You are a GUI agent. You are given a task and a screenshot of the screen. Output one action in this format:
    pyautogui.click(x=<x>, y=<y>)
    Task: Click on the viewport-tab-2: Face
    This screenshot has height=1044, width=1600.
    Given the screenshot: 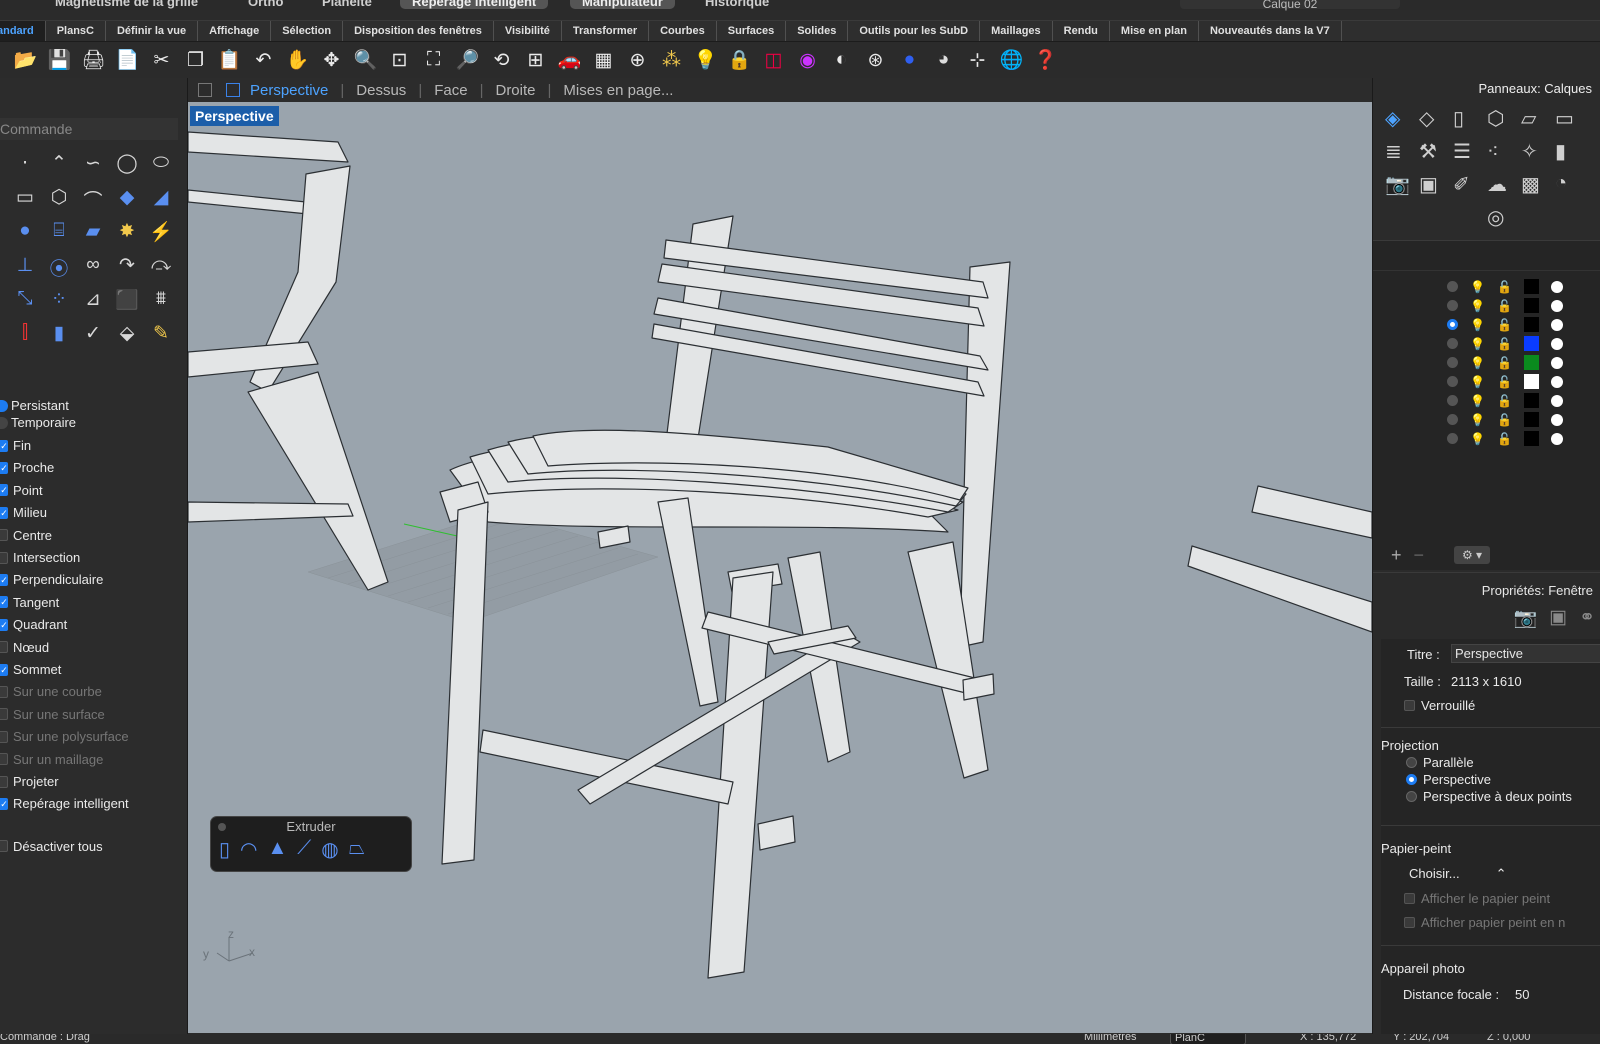 What is the action you would take?
    pyautogui.click(x=450, y=90)
    